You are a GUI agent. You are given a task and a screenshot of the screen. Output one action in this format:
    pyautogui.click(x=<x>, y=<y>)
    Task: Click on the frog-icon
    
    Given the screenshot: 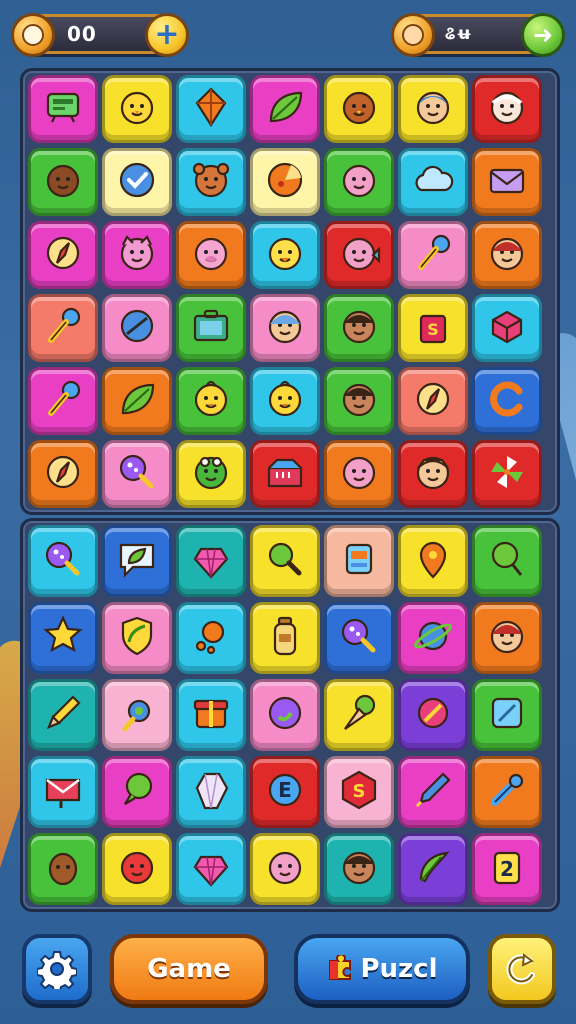 What is the action you would take?
    pyautogui.click(x=211, y=474)
    